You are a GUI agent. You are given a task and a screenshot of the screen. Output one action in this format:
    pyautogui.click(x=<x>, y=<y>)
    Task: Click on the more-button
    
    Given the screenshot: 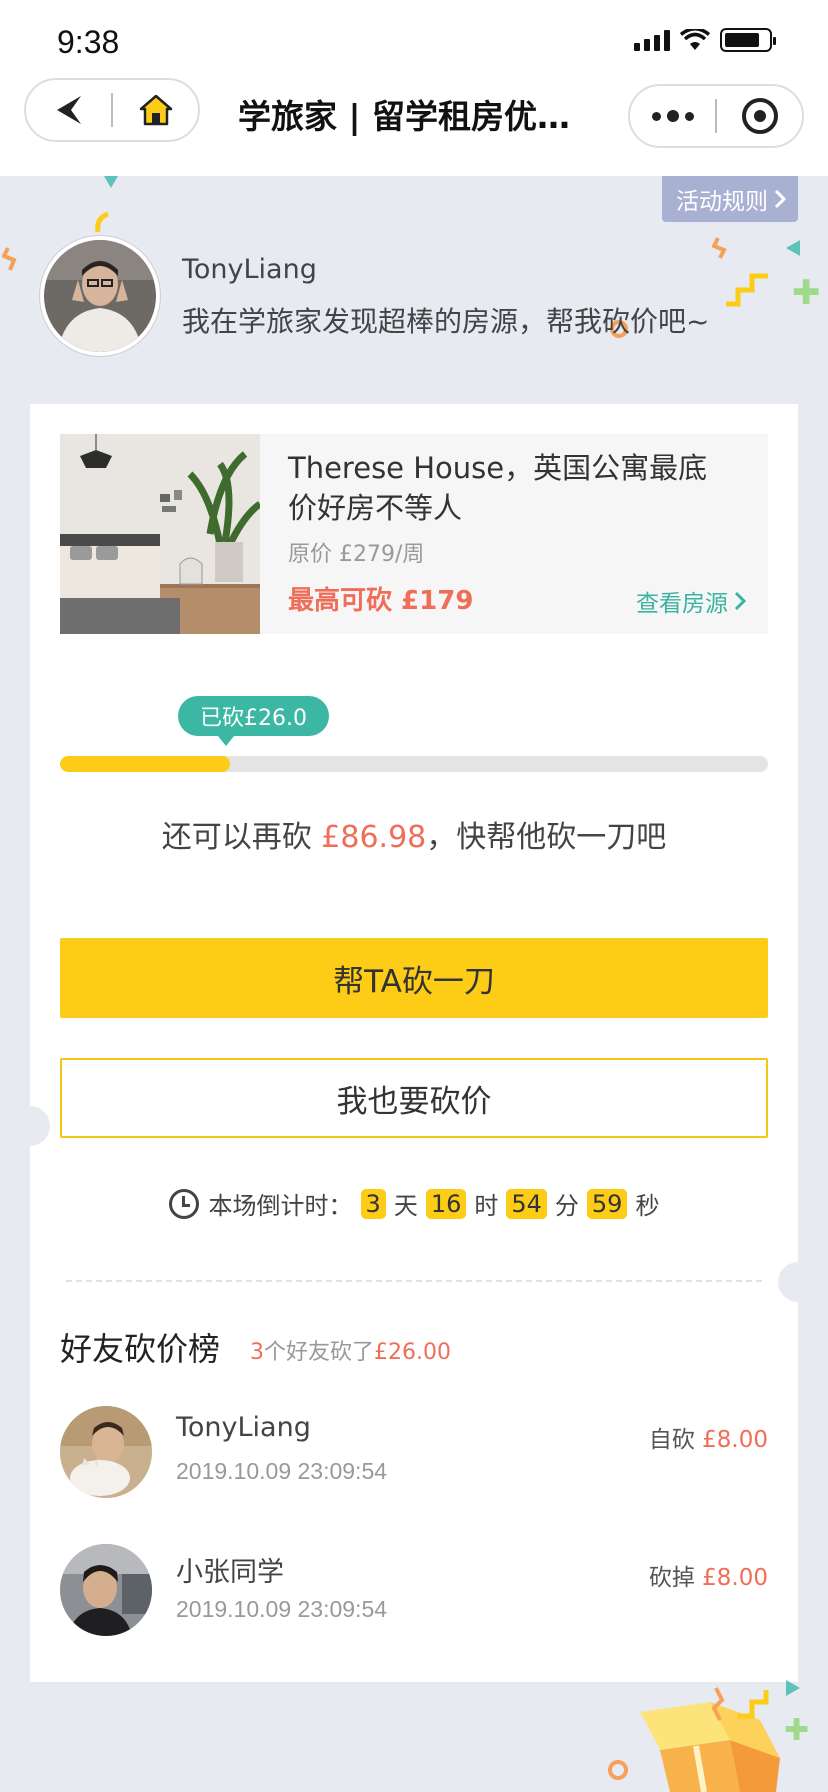 What is the action you would take?
    pyautogui.click(x=672, y=116)
    